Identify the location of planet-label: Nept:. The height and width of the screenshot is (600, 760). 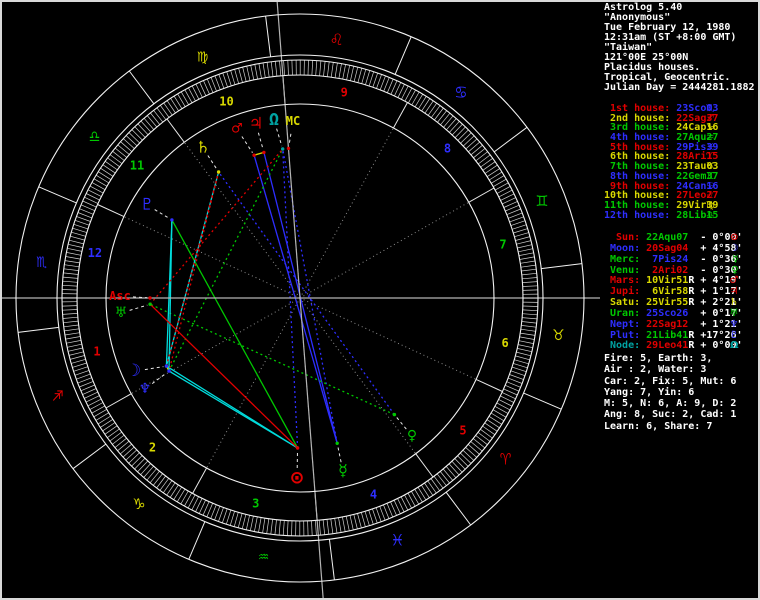
(625, 324).